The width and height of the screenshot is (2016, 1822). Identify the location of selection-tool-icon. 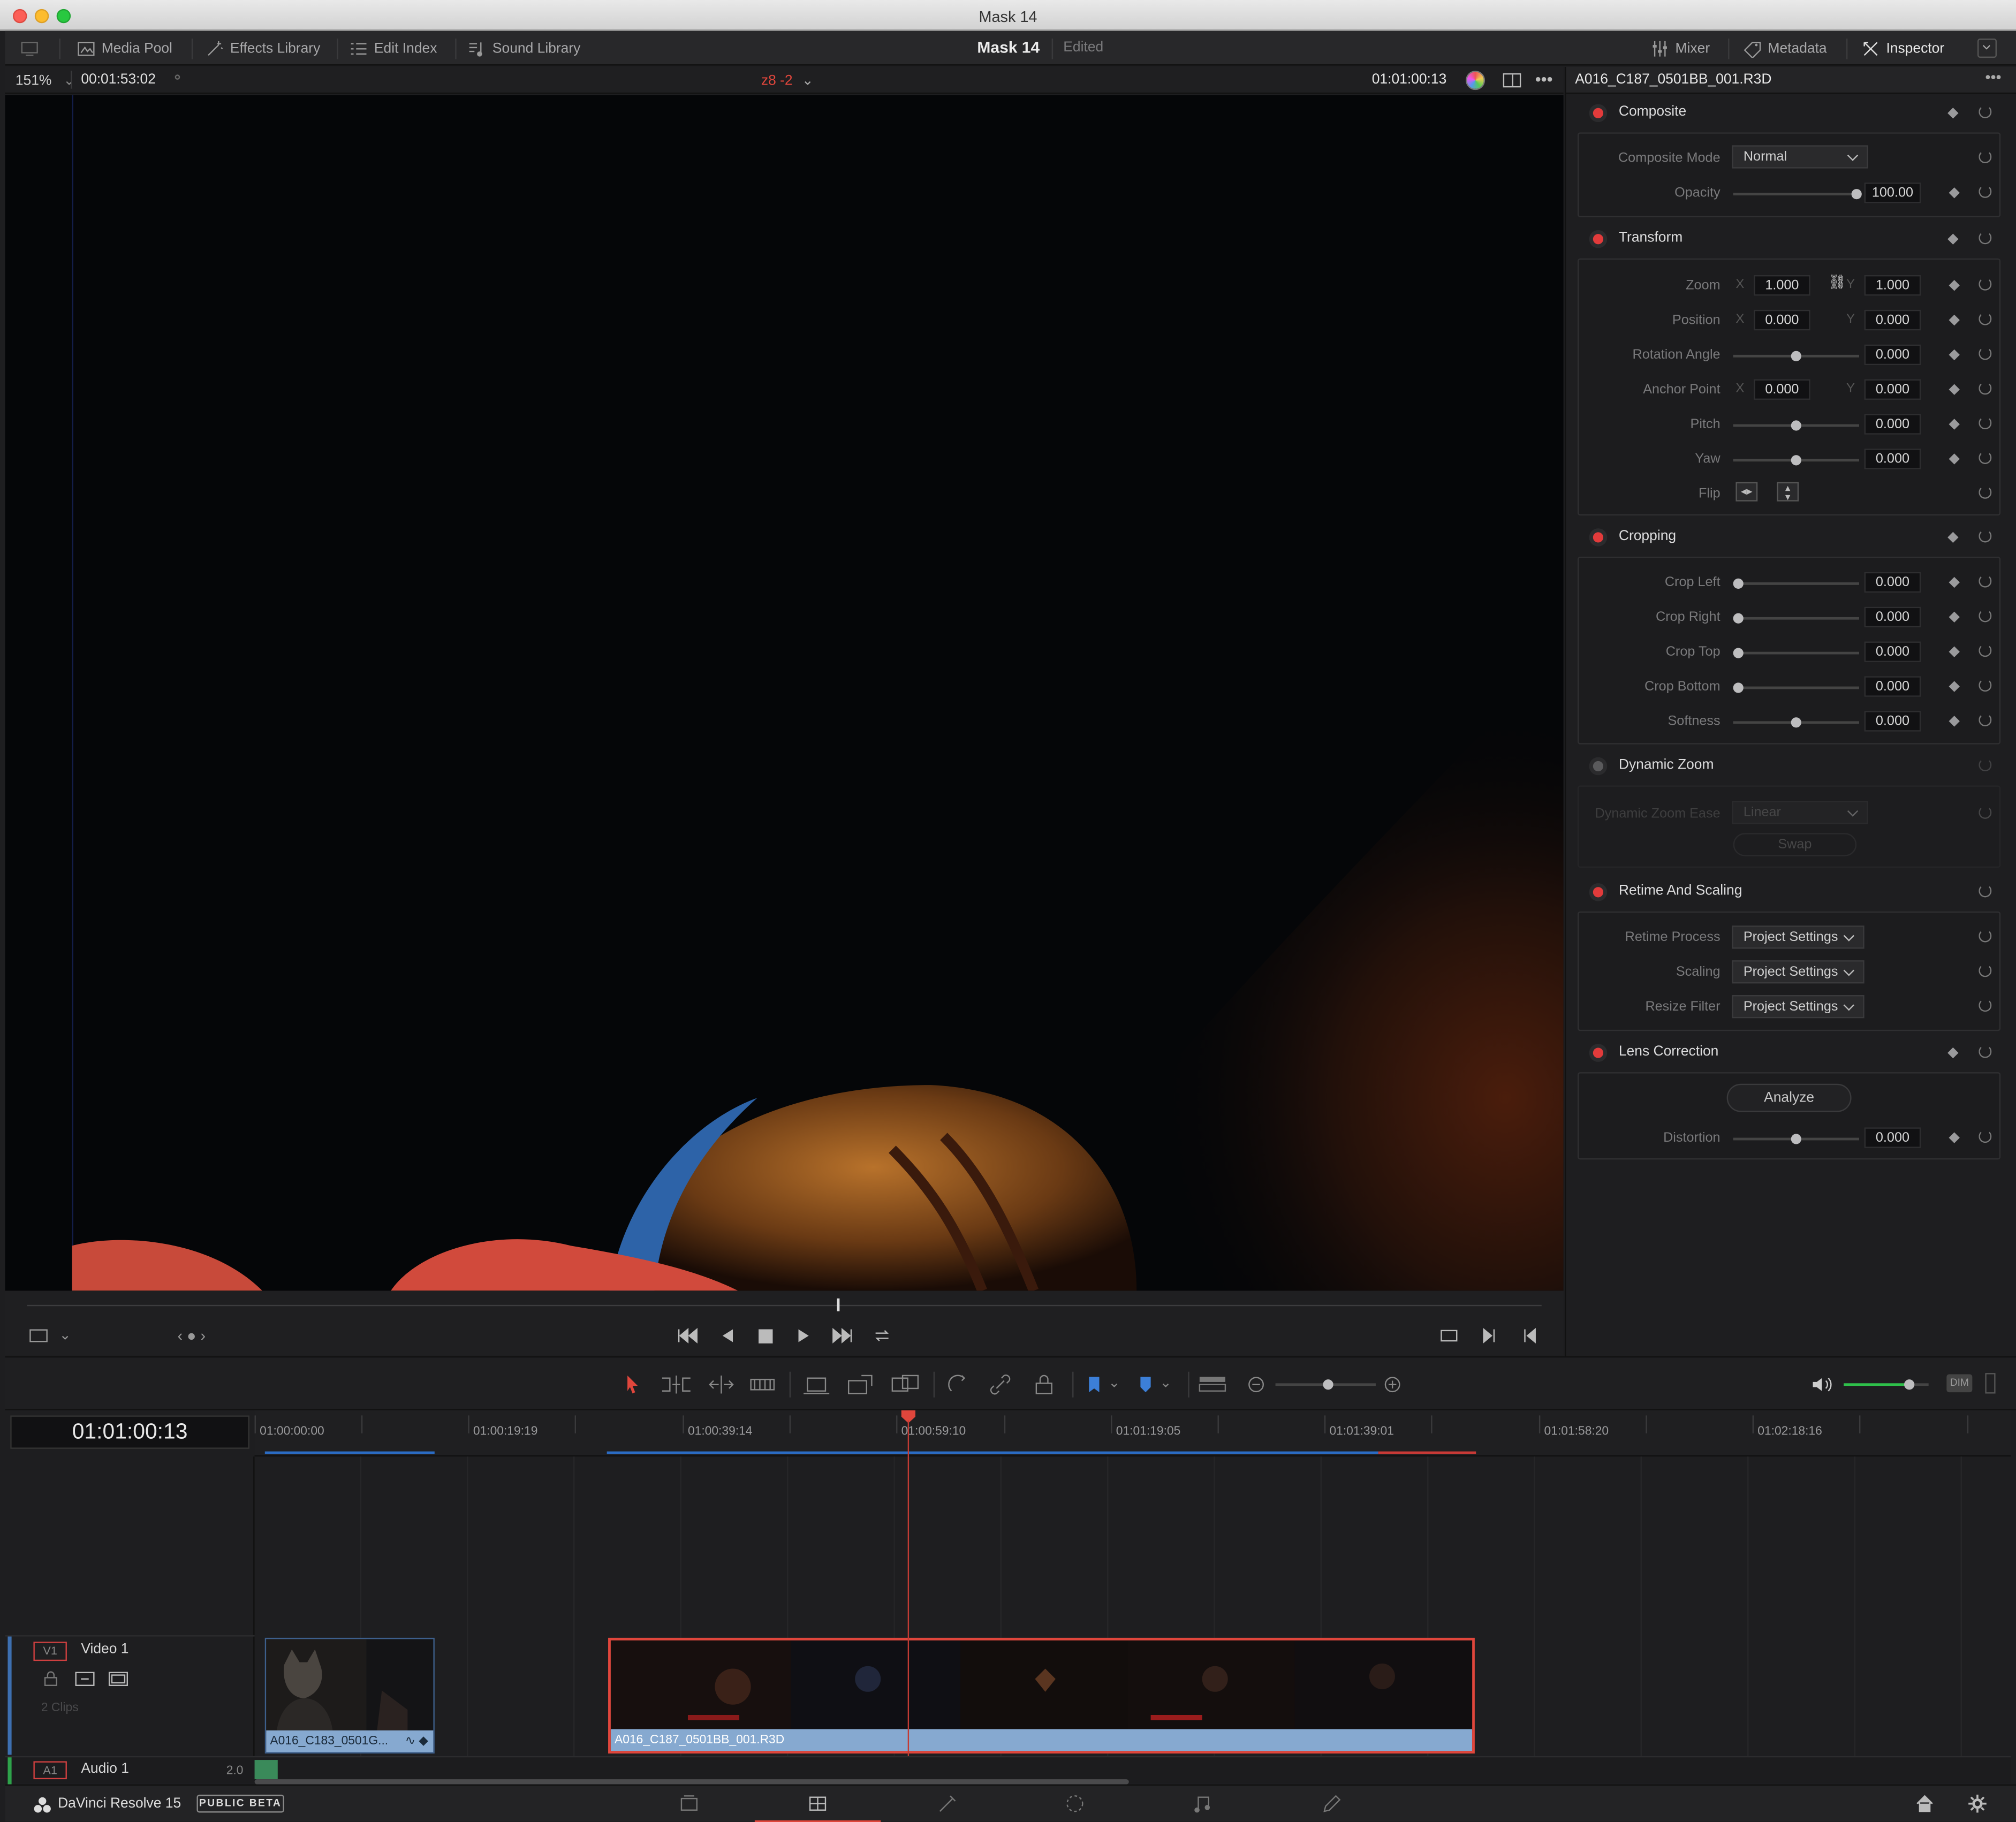
(632, 1385).